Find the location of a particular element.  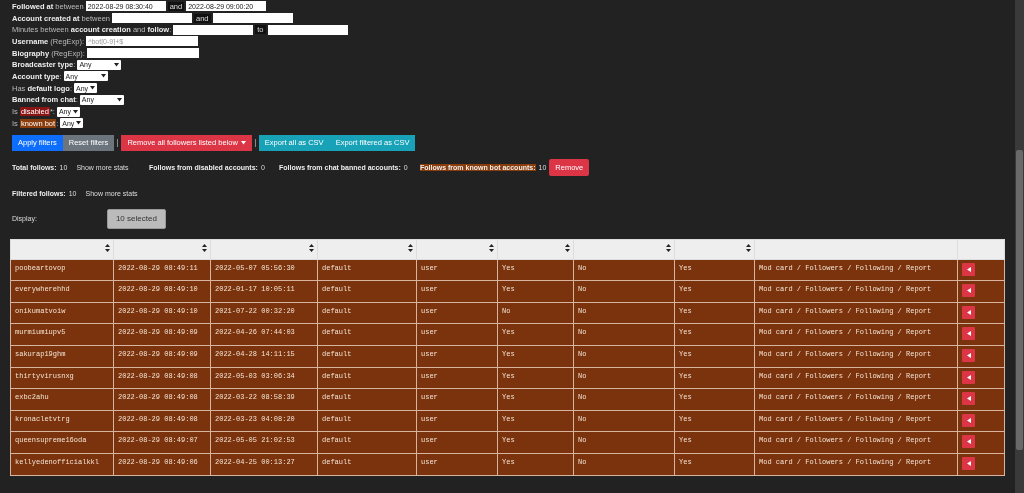

scrollbar-thumb is located at coordinates (1019, 300).